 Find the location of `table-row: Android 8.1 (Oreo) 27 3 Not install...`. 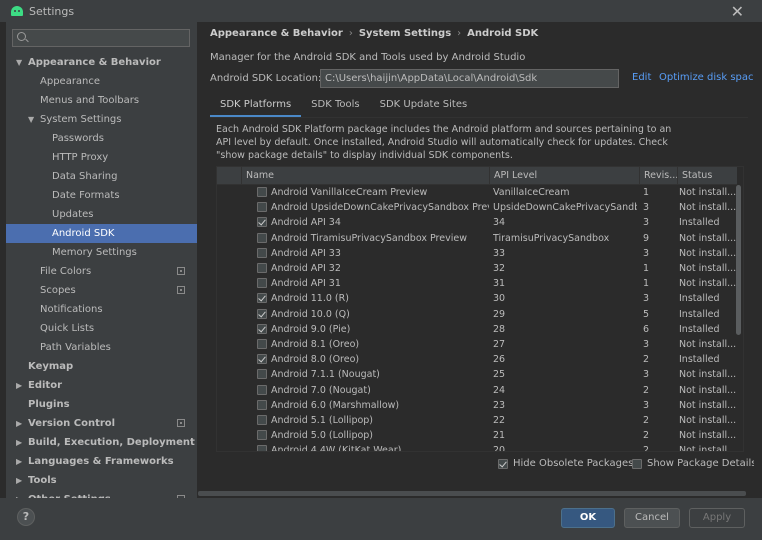

table-row: Android 8.1 (Oreo) 27 3 Not install... is located at coordinates (477, 344).